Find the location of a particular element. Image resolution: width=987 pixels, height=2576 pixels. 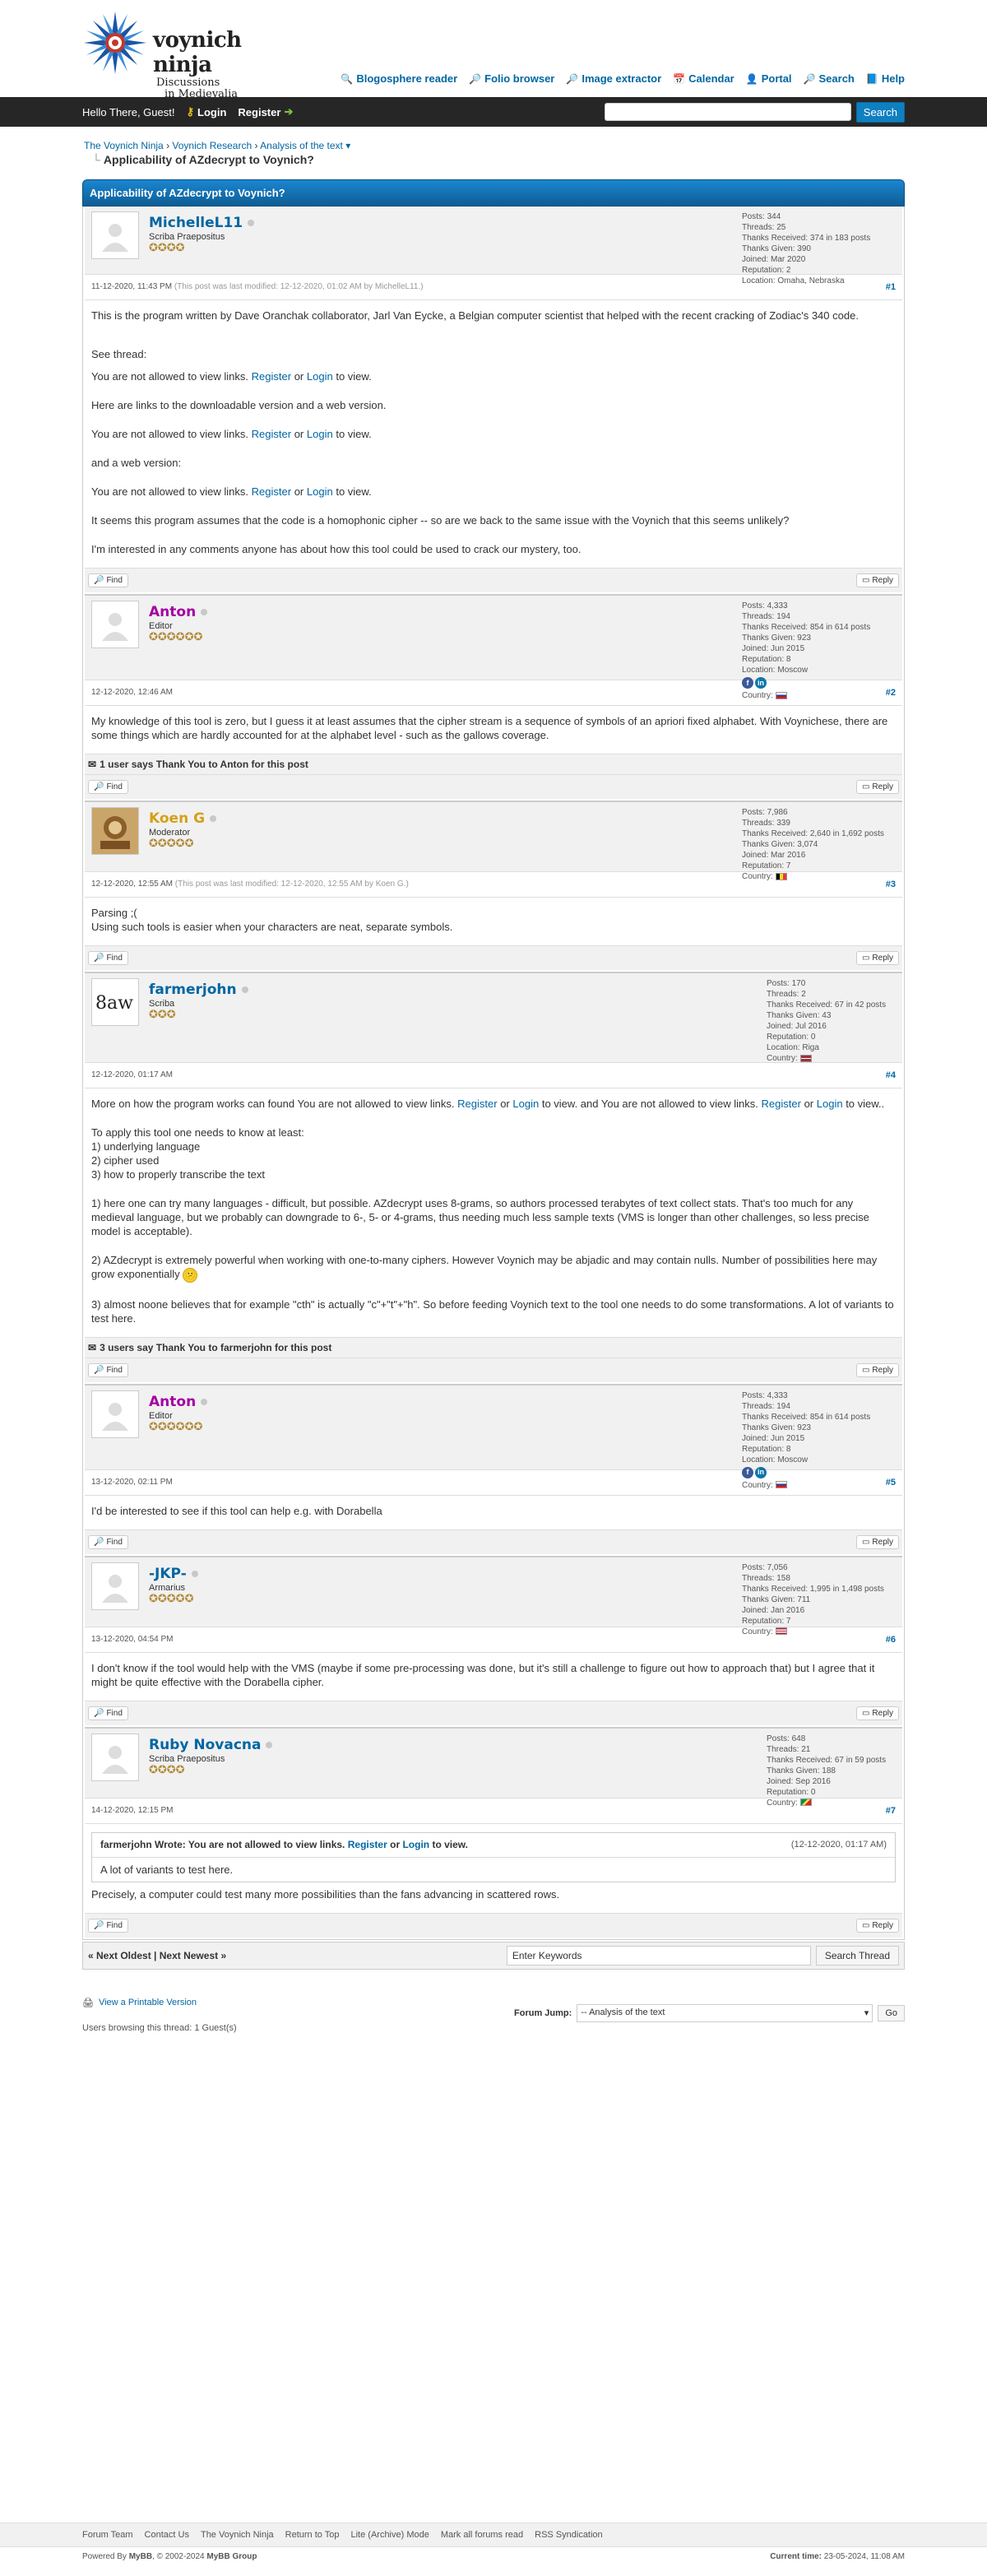

forum-jump-select: -- Analysis of the text ▾ is located at coordinates (725, 2012).